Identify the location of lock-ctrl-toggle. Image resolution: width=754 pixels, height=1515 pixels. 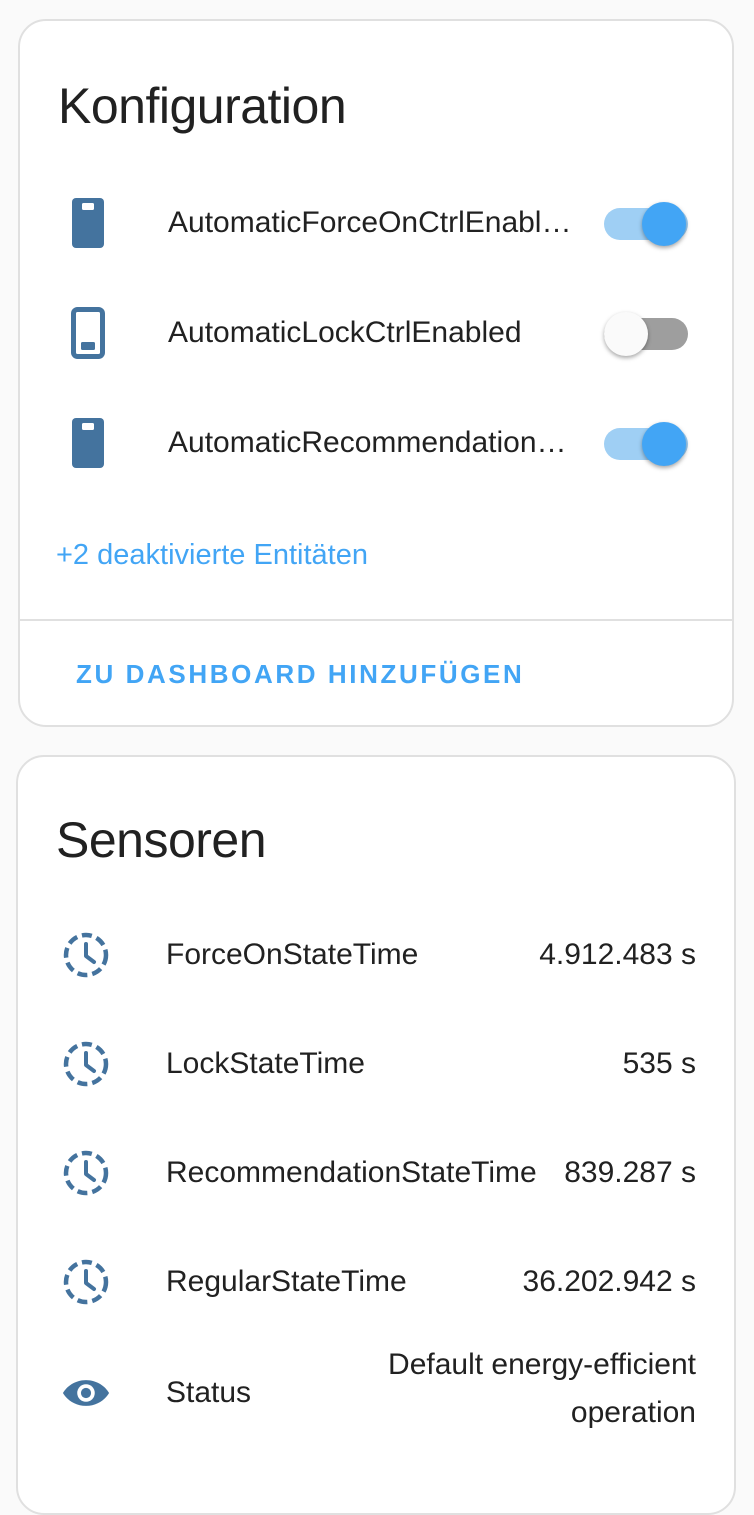
(646, 334).